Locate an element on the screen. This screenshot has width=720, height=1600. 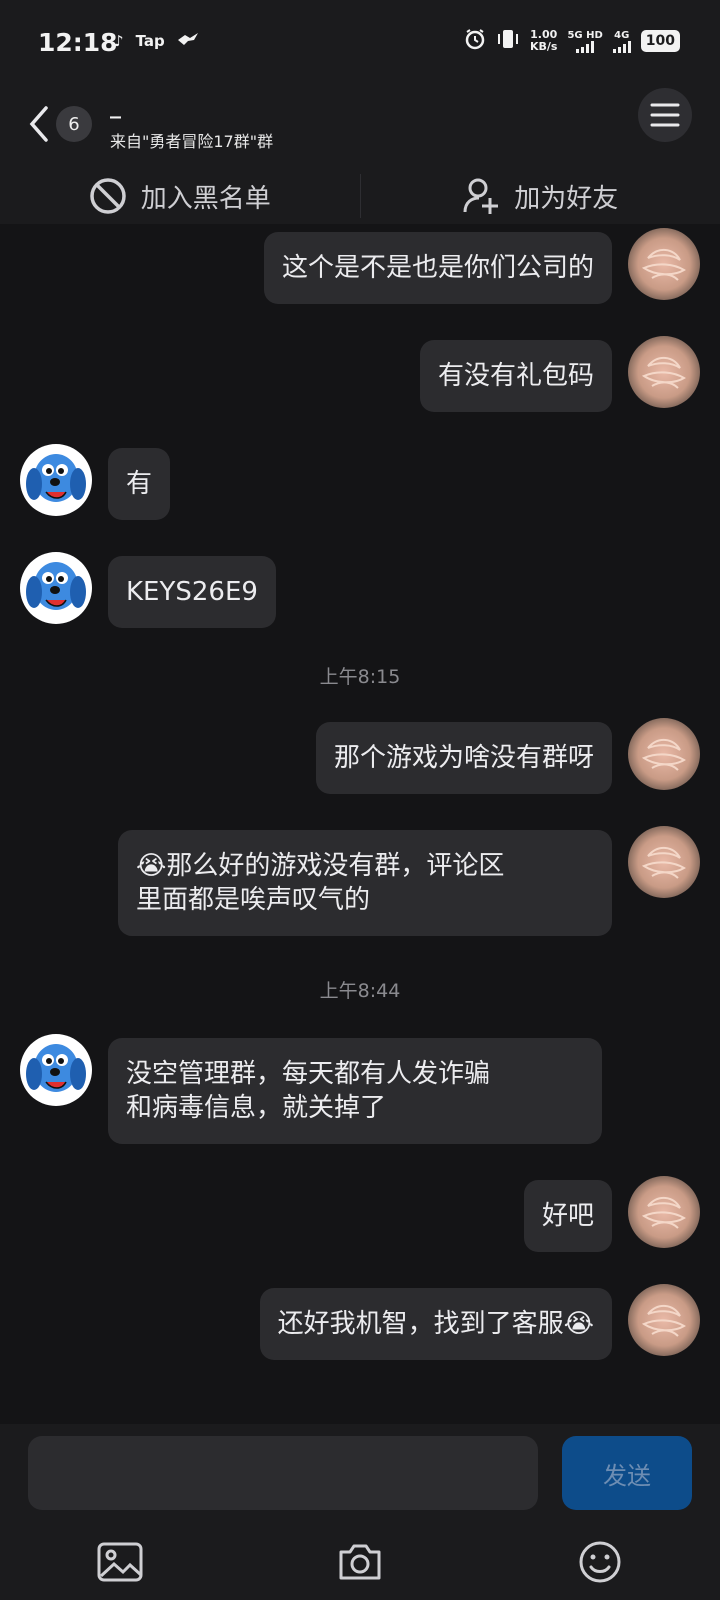
message-bubble: KEYS26E9 is located at coordinates (192, 592).